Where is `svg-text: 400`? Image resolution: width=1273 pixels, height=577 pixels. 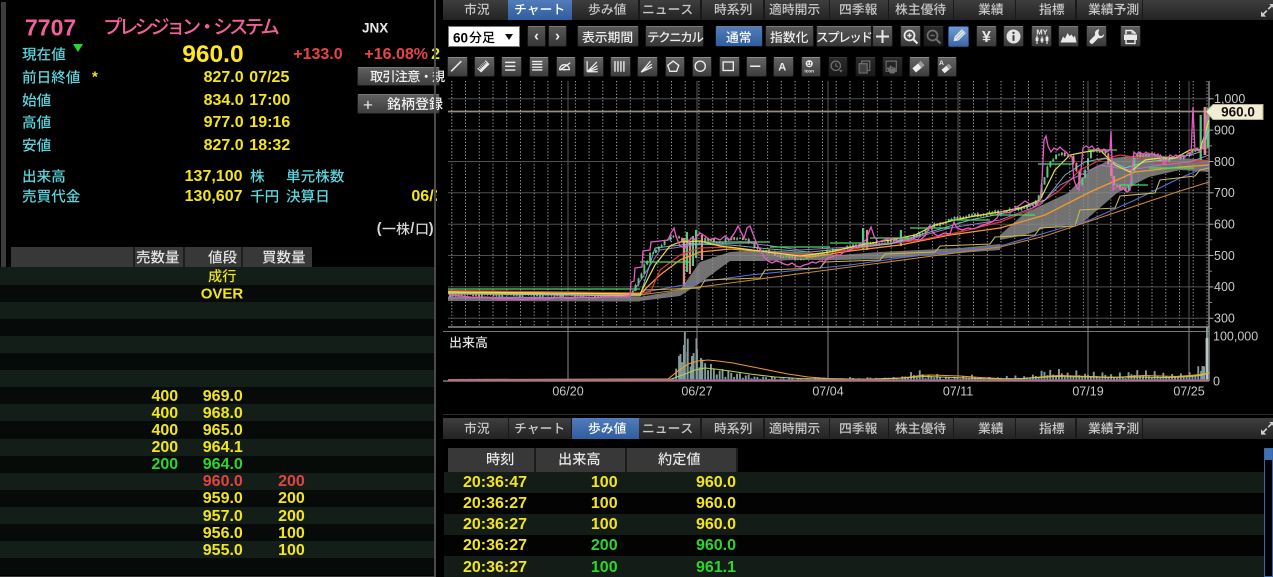
svg-text: 400 is located at coordinates (1224, 287).